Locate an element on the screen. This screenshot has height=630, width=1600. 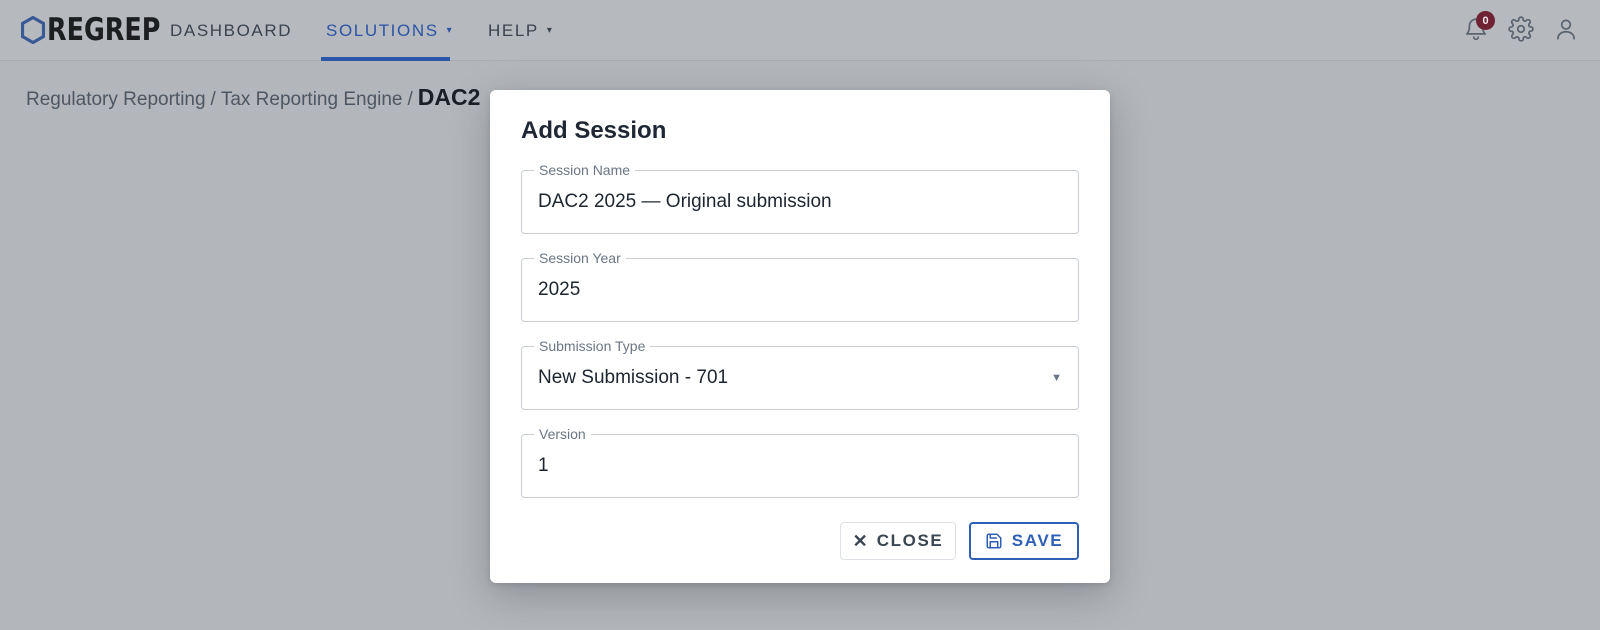
submission-type-value: New Submission - 701 is located at coordinates (633, 378).